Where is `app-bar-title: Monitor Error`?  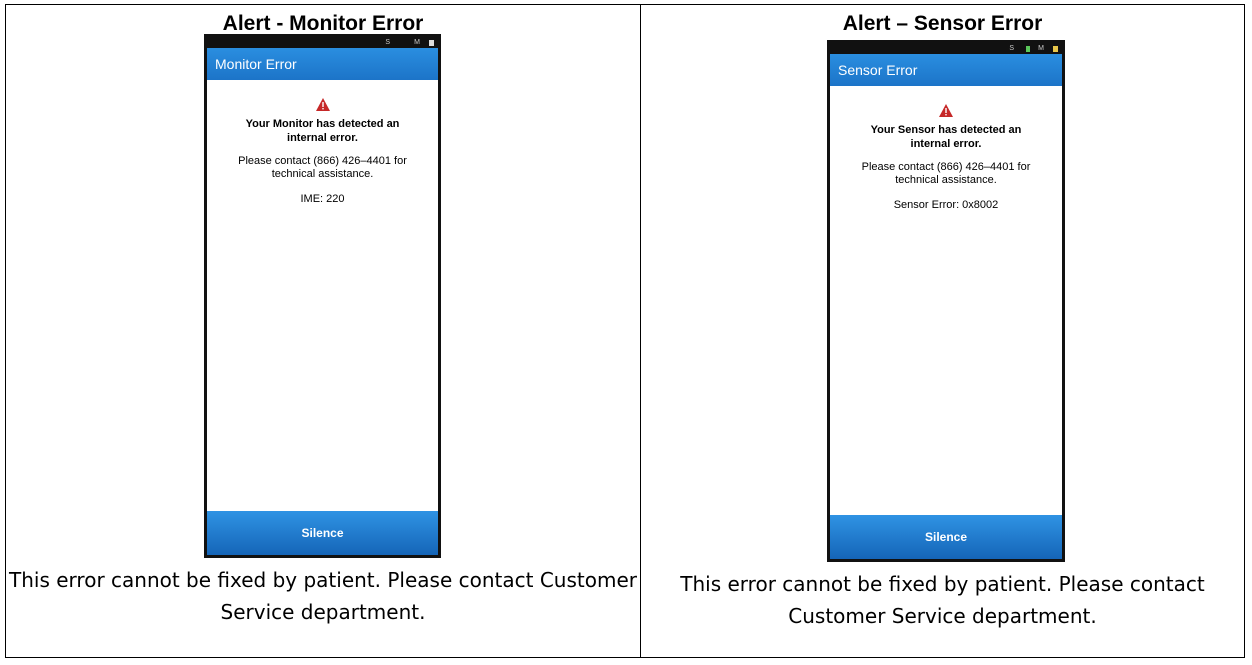 app-bar-title: Monitor Error is located at coordinates (322, 64).